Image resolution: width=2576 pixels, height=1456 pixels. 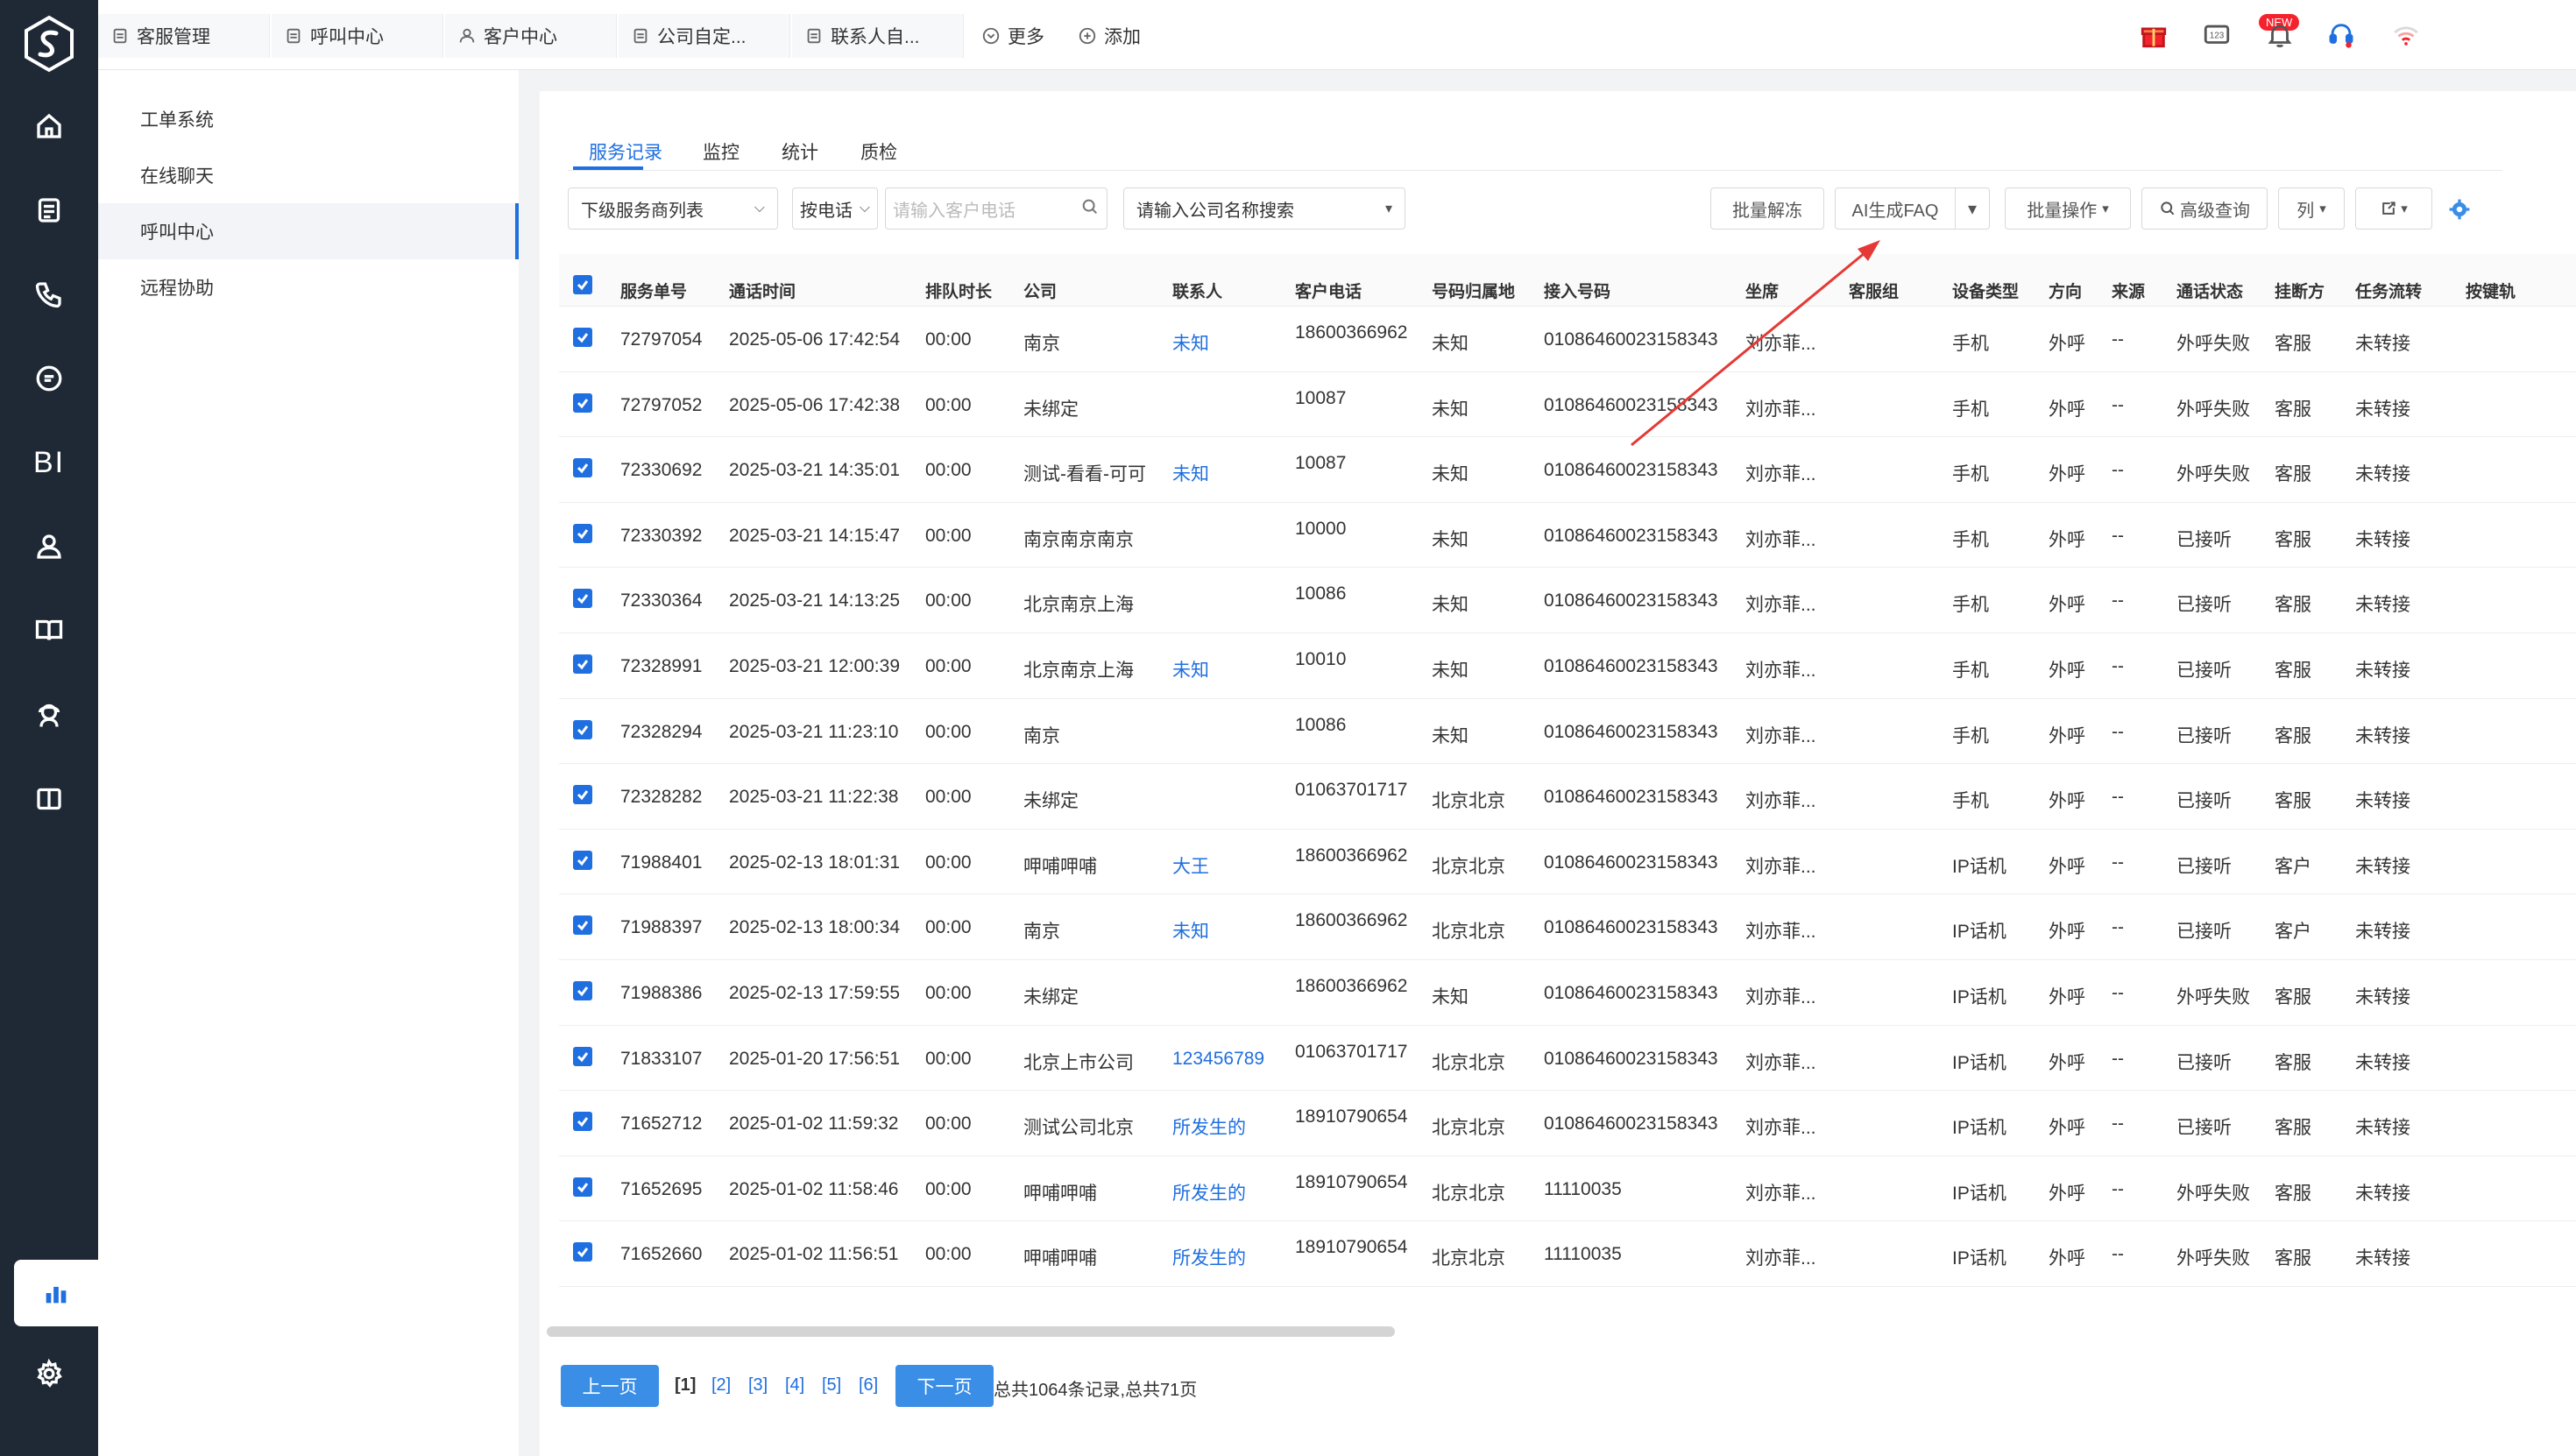 I want to click on column-header: 设备类型, so click(x=1985, y=290).